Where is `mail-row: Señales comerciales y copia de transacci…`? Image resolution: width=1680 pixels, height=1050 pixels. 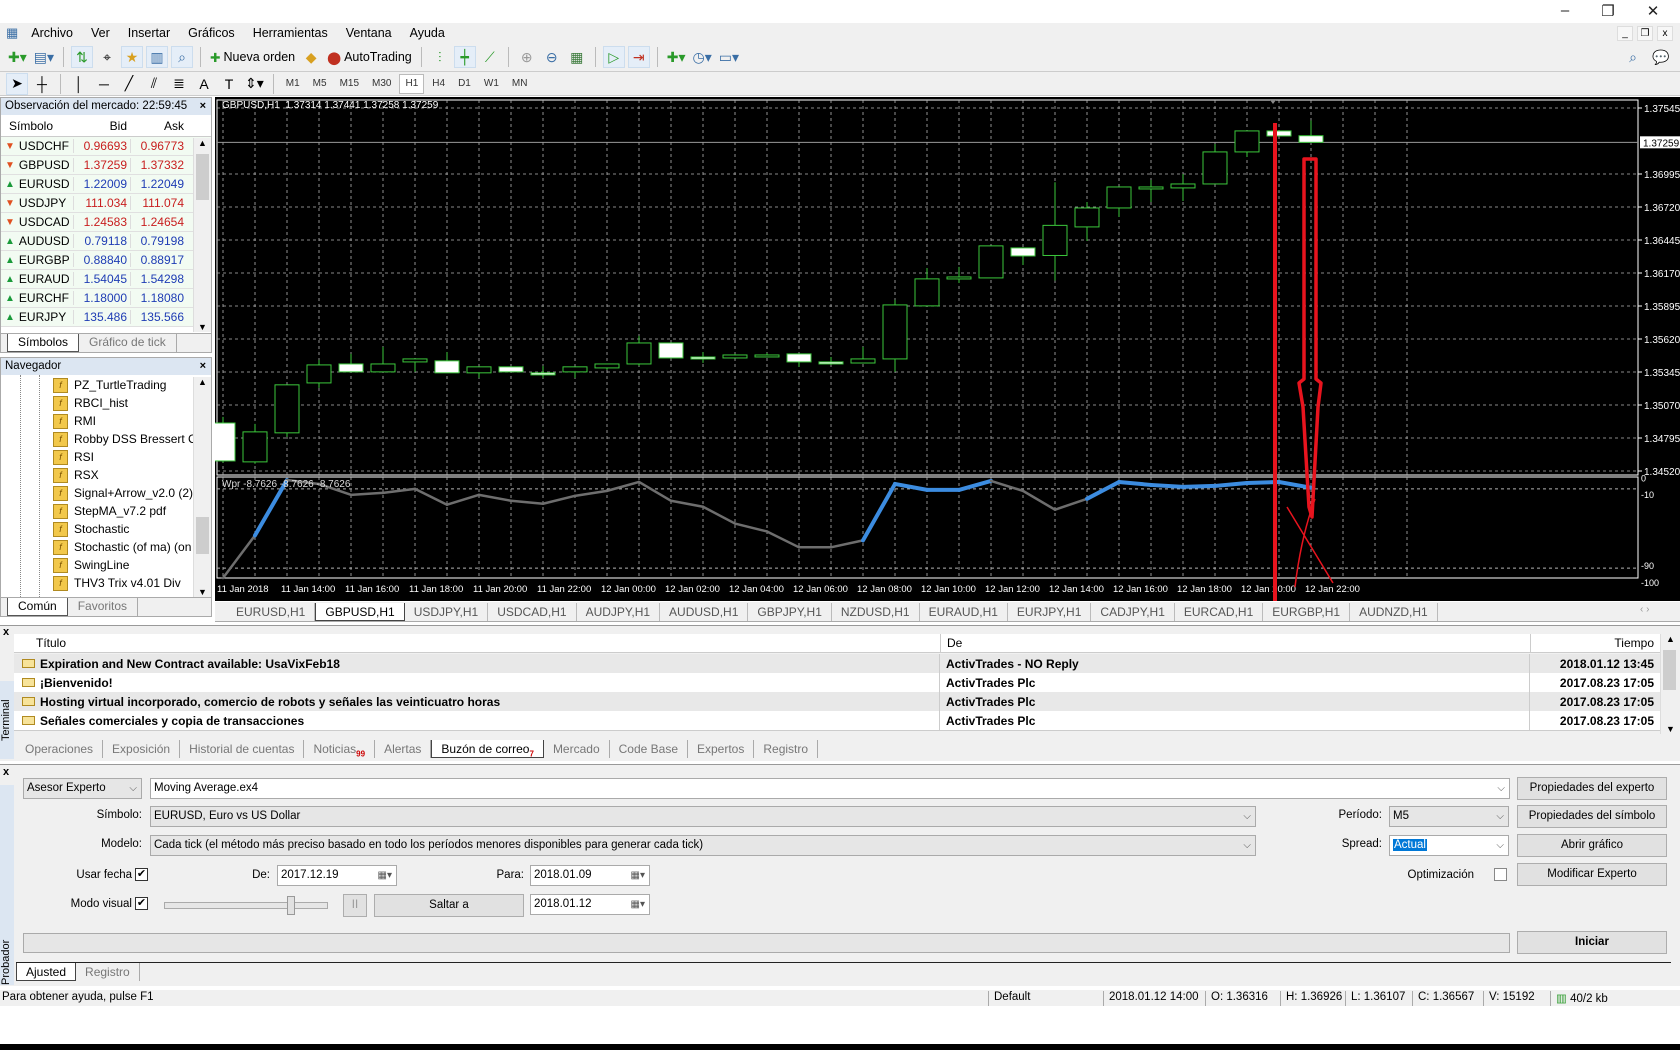
mail-row: Señales comerciales y copia de transacci… is located at coordinates (837, 721).